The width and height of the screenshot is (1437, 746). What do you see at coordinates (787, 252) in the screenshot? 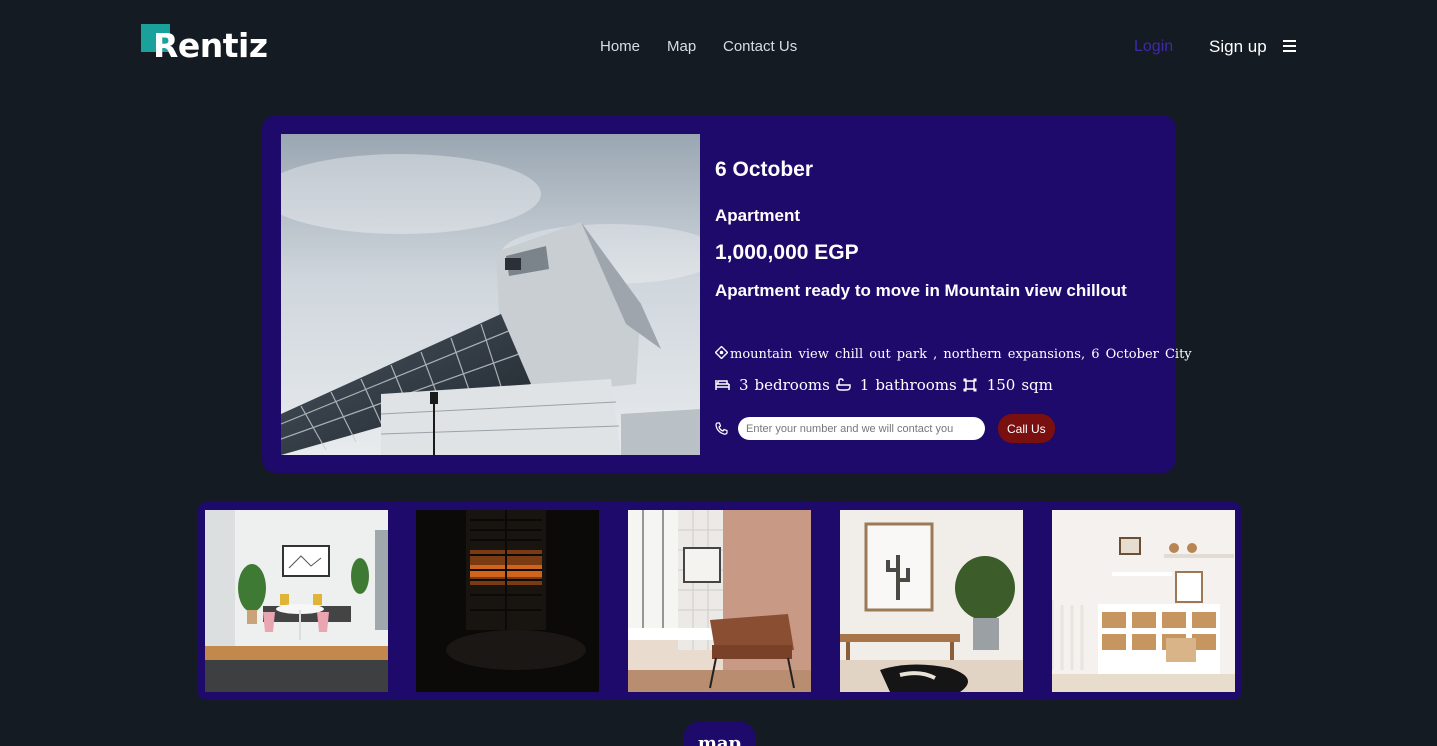
I see `listing-price: 1,000,000 EGP` at bounding box center [787, 252].